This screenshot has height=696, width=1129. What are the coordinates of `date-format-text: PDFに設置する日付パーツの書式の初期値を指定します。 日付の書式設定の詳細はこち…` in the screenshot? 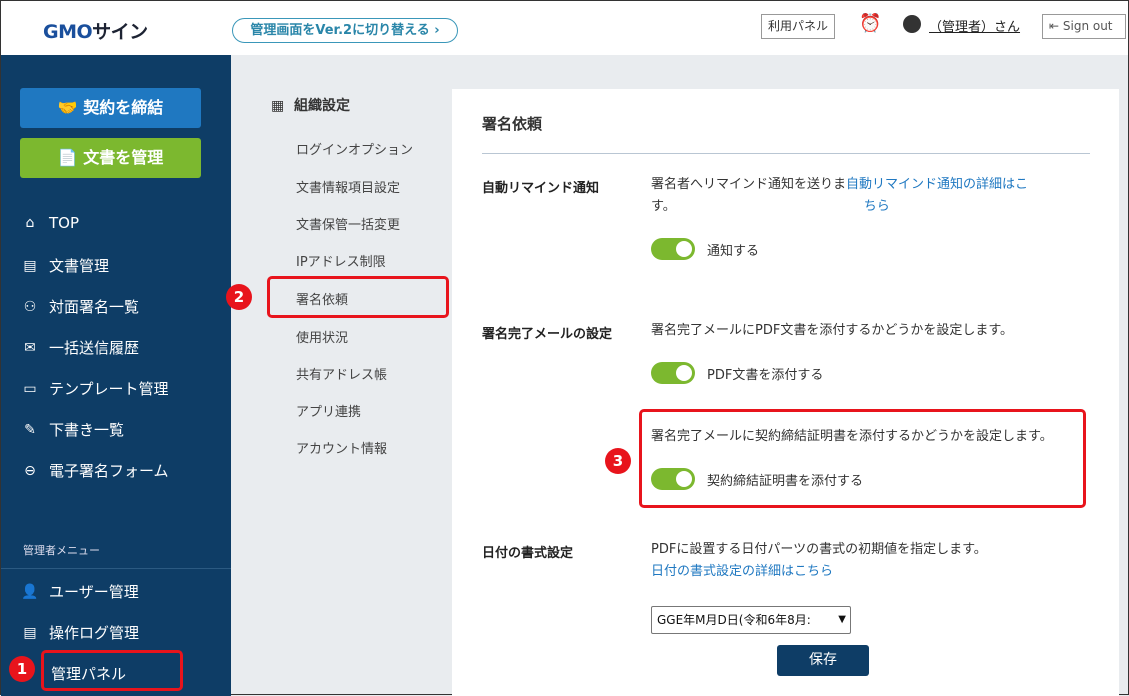 It's located at (819, 560).